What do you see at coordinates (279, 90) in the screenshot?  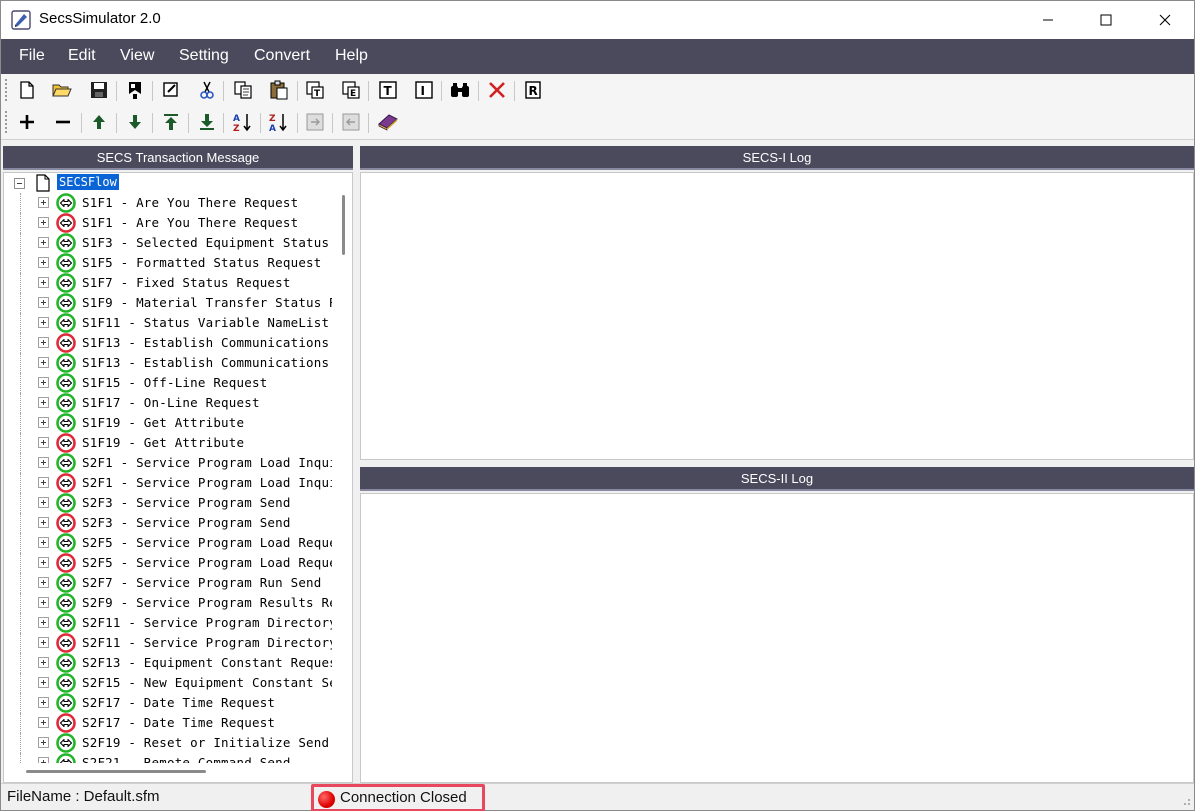 I see `paste-button` at bounding box center [279, 90].